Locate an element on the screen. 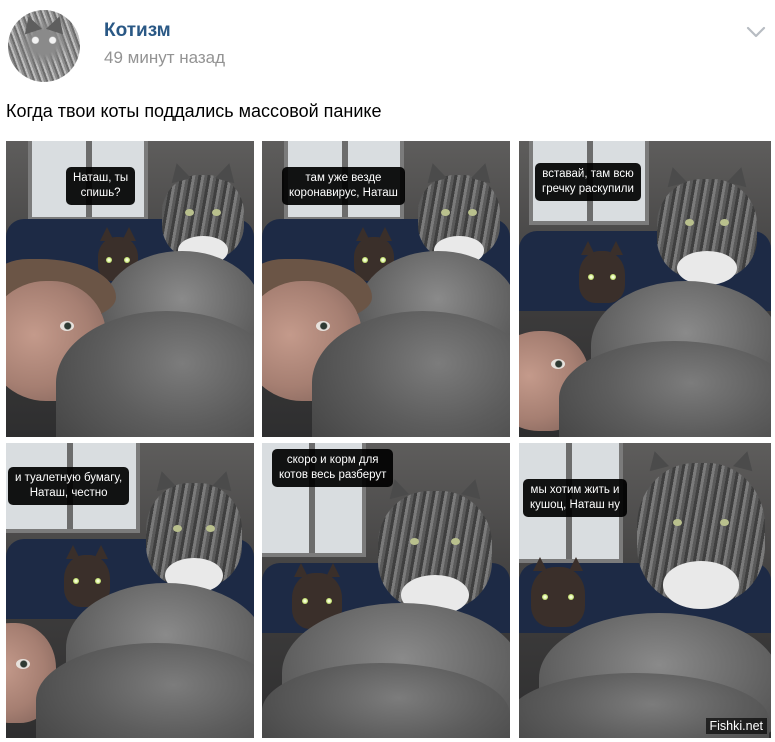 The image size is (775, 742). photo-4: и туалетную бумагу, Наташ, честно is located at coordinates (130, 590).